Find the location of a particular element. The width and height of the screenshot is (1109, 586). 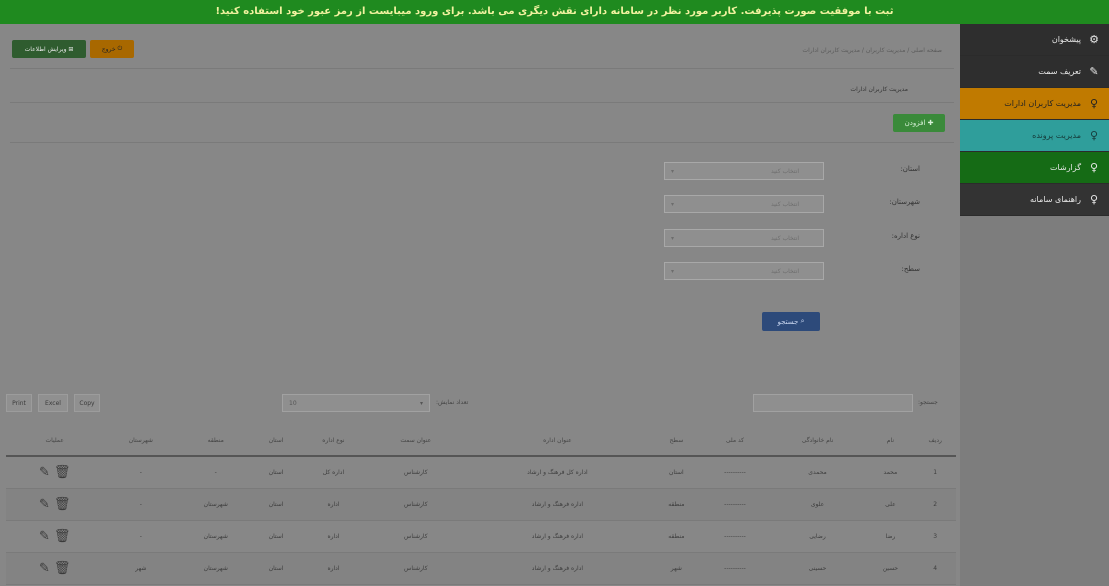

city-select-value: انتخاب کنید is located at coordinates (784, 204).